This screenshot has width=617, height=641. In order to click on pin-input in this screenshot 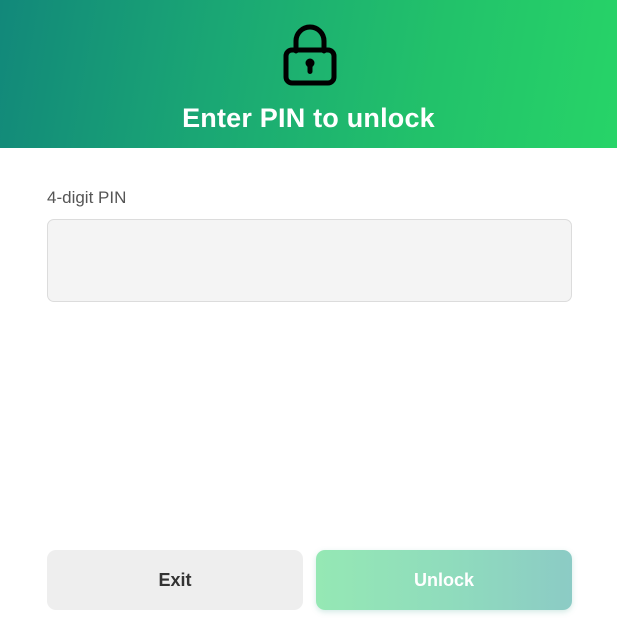, I will do `click(309, 260)`.